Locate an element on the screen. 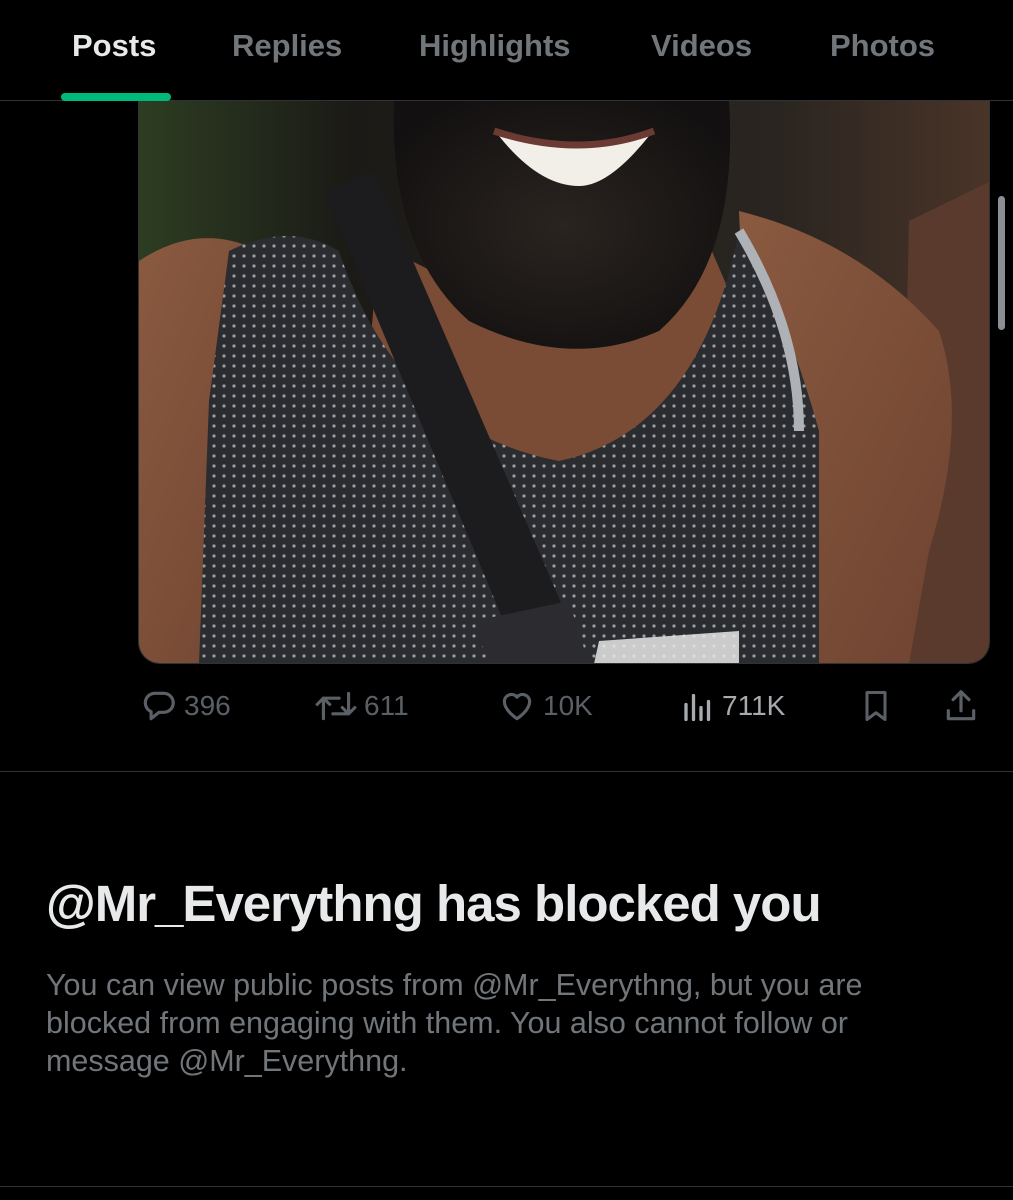 The image size is (1013, 1200). tab-highlights: Highlights is located at coordinates (495, 46).